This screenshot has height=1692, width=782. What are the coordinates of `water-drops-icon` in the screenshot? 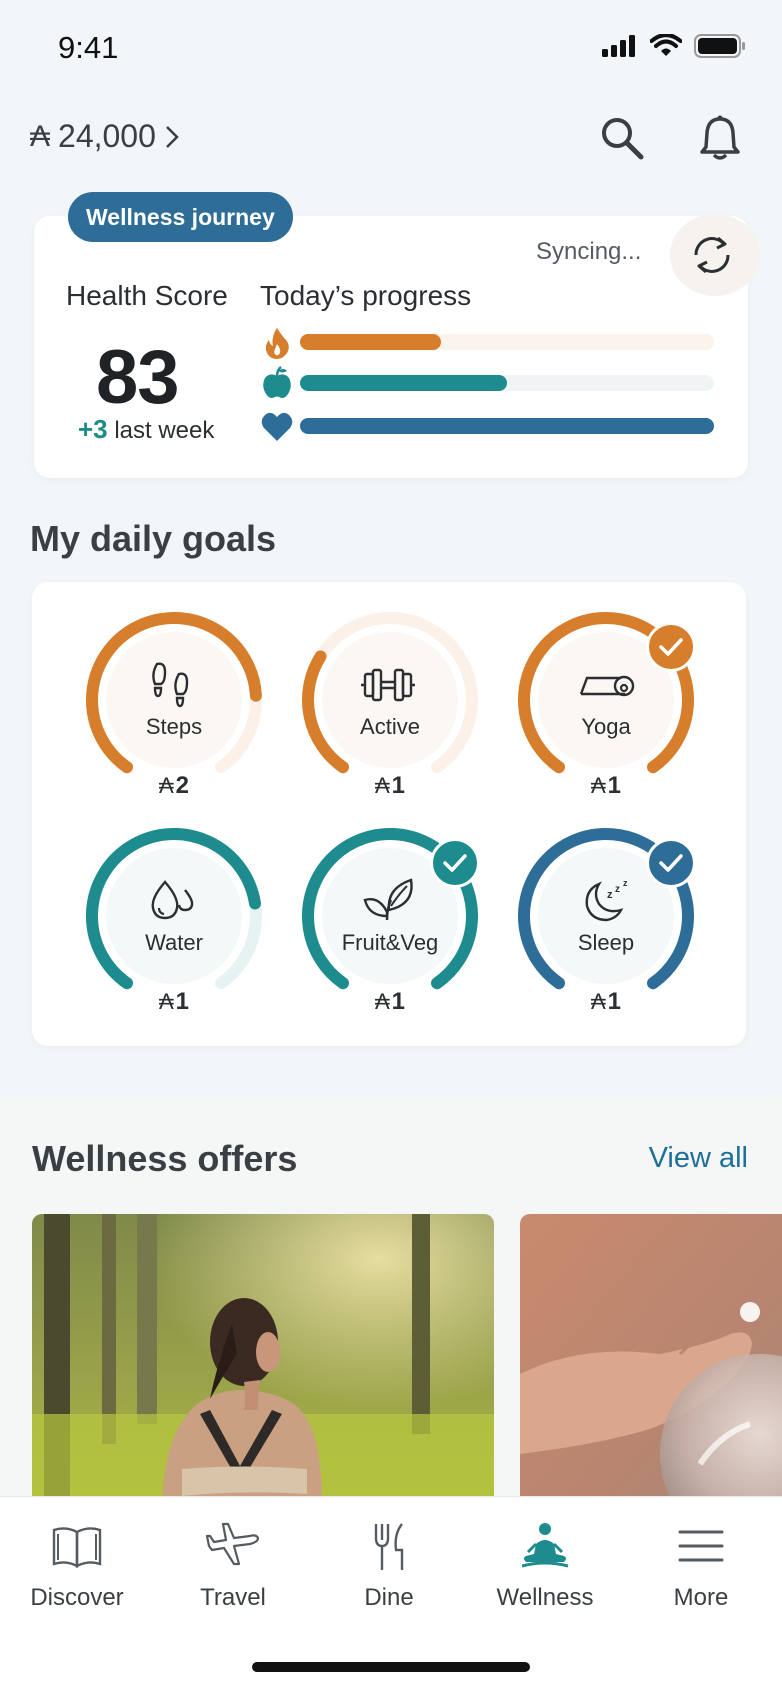 It's located at (172, 900).